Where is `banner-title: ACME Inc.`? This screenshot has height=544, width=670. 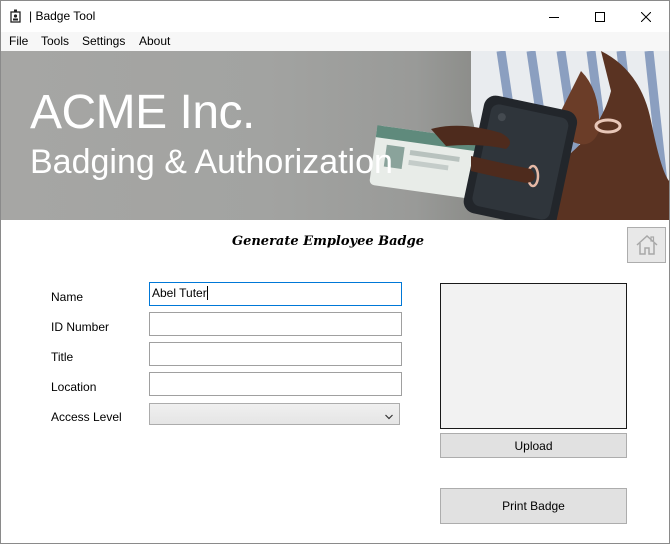 banner-title: ACME Inc. is located at coordinates (142, 112).